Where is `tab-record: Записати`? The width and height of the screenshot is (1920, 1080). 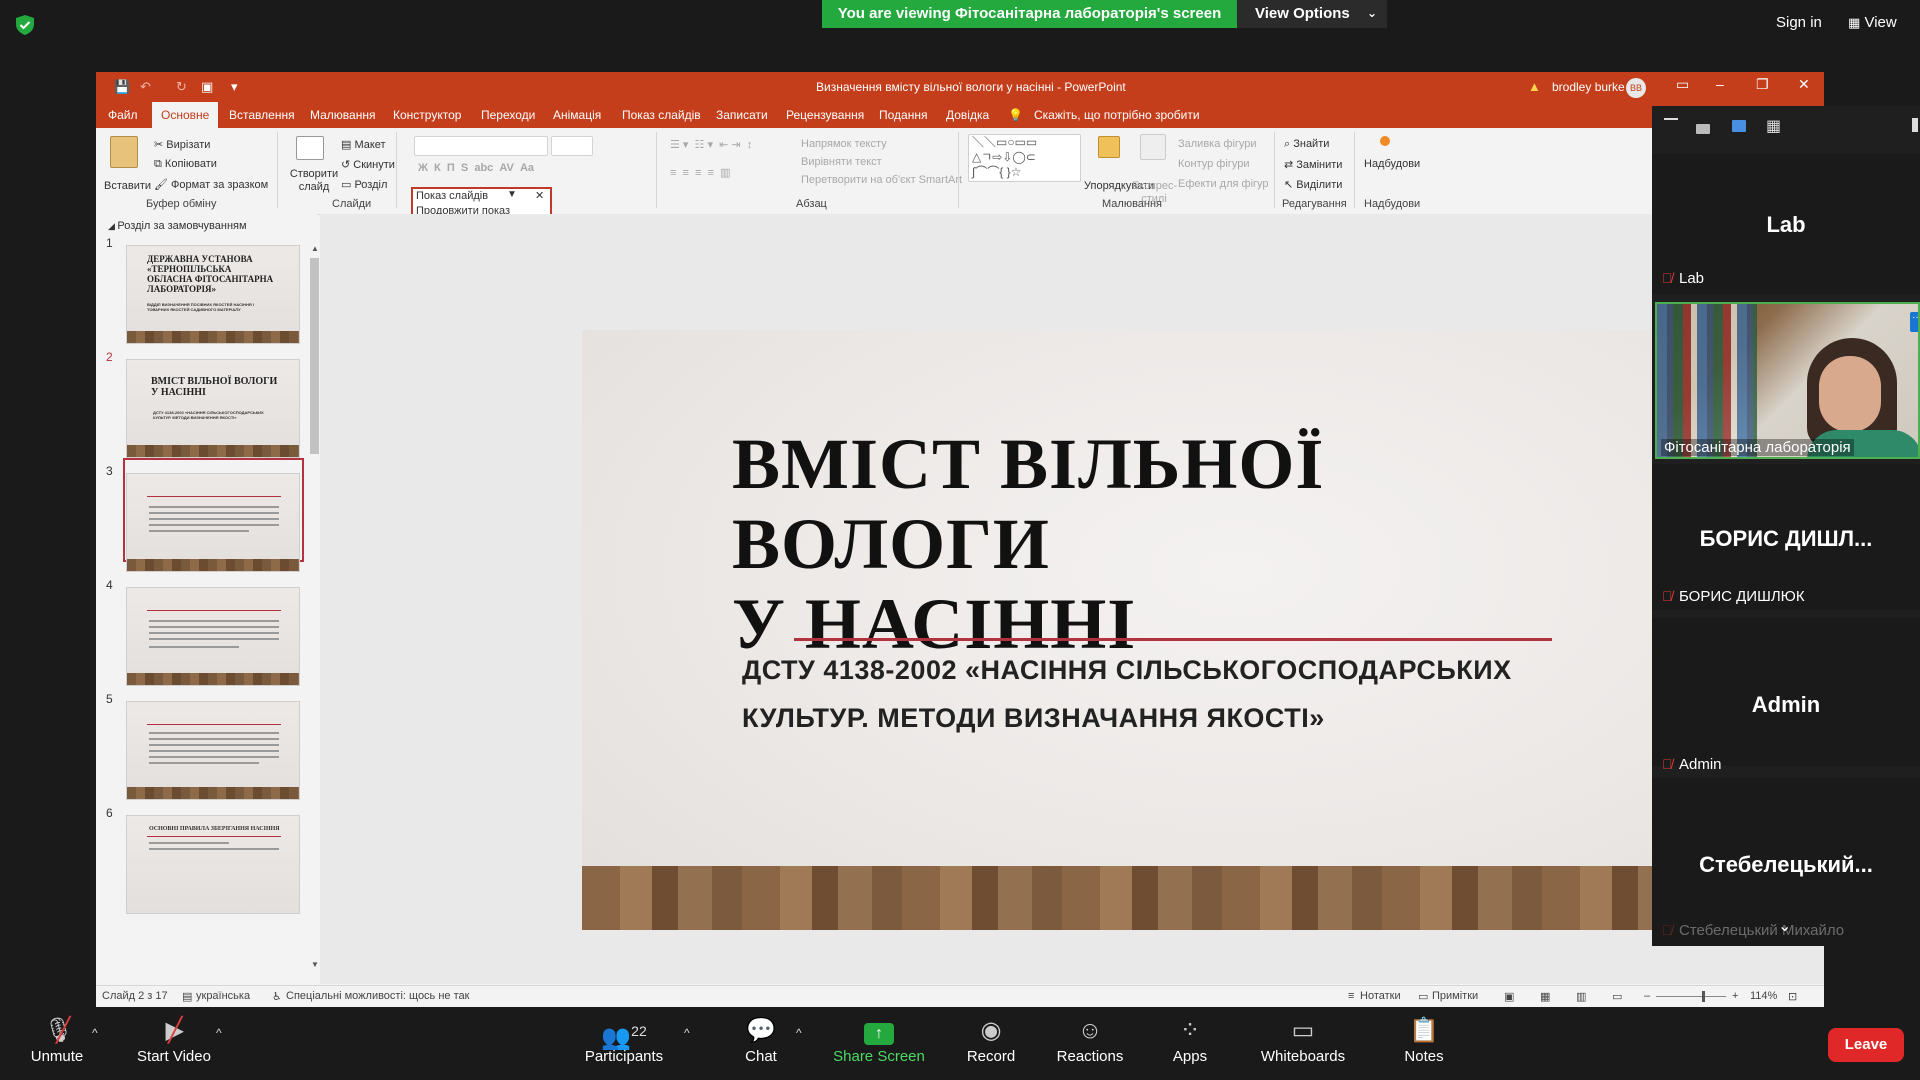 tab-record: Записати is located at coordinates (742, 115).